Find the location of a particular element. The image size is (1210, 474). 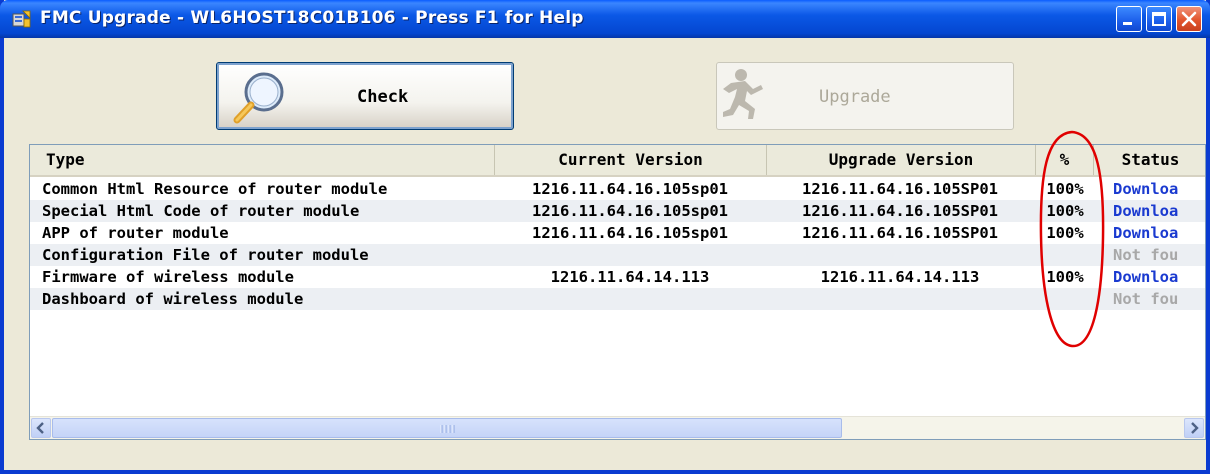

scroll-right-button is located at coordinates (1194, 428).